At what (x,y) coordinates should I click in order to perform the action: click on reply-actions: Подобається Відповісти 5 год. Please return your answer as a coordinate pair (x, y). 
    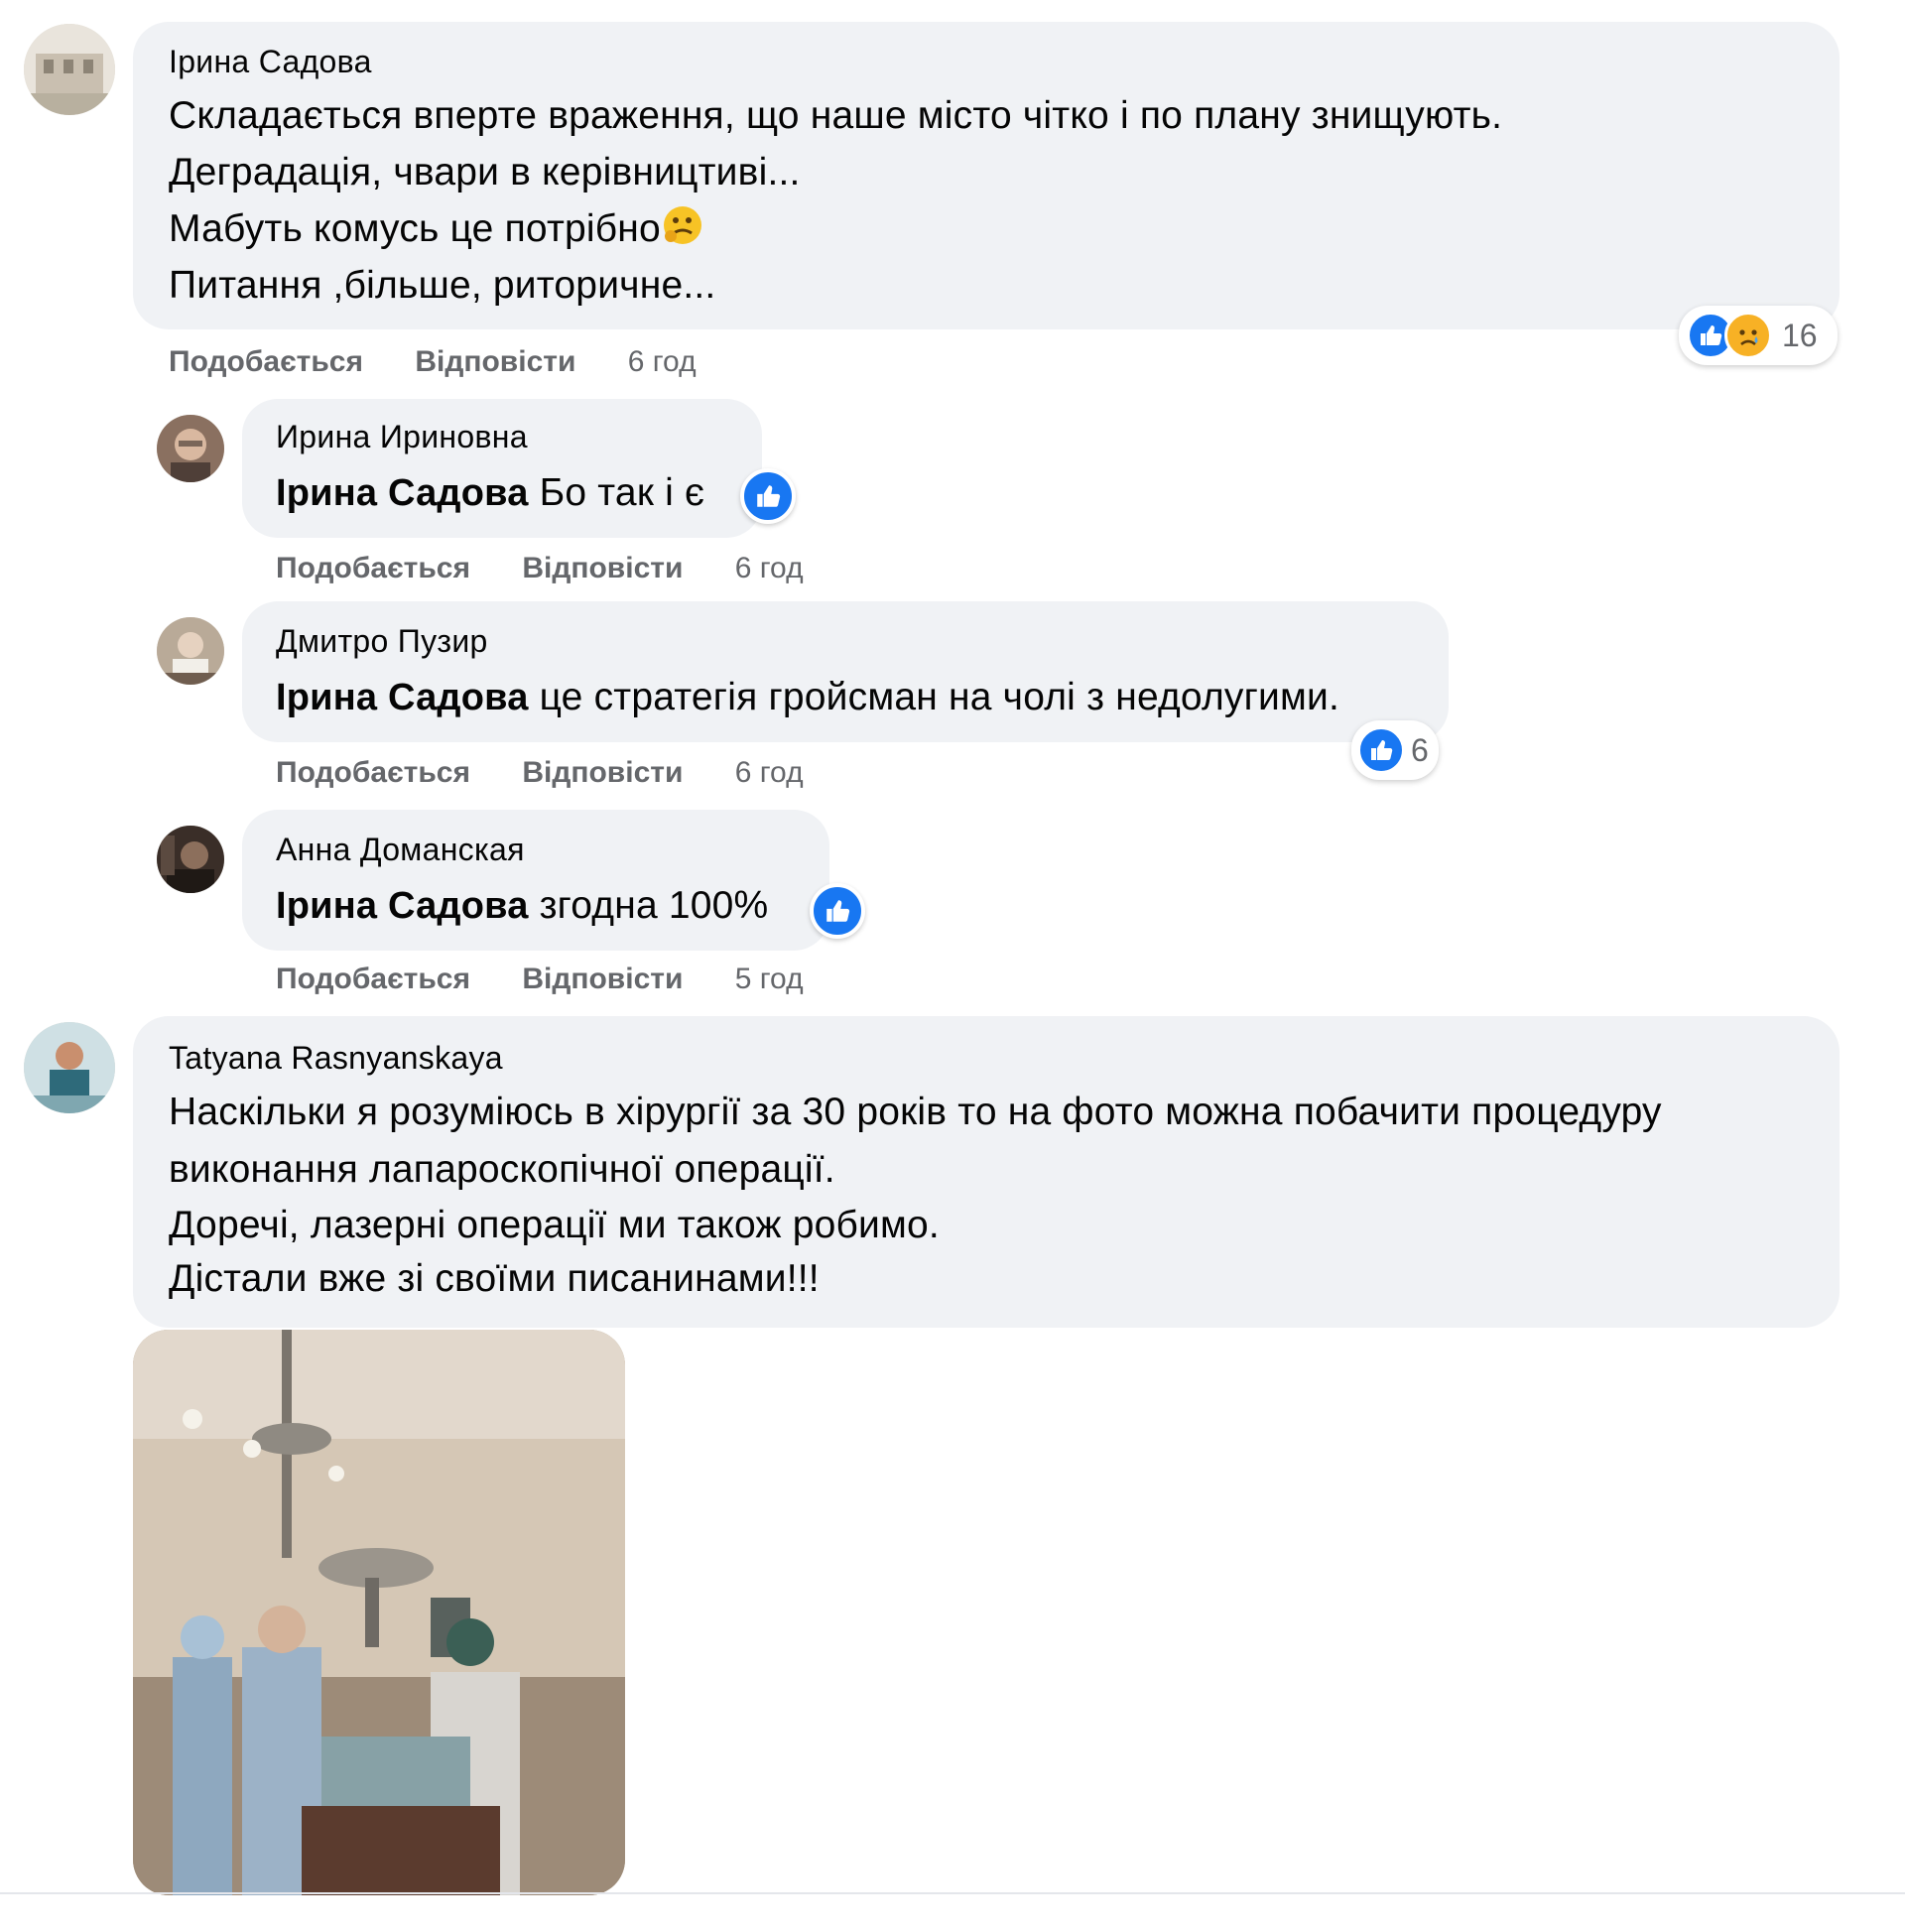
    Looking at the image, I should click on (540, 980).